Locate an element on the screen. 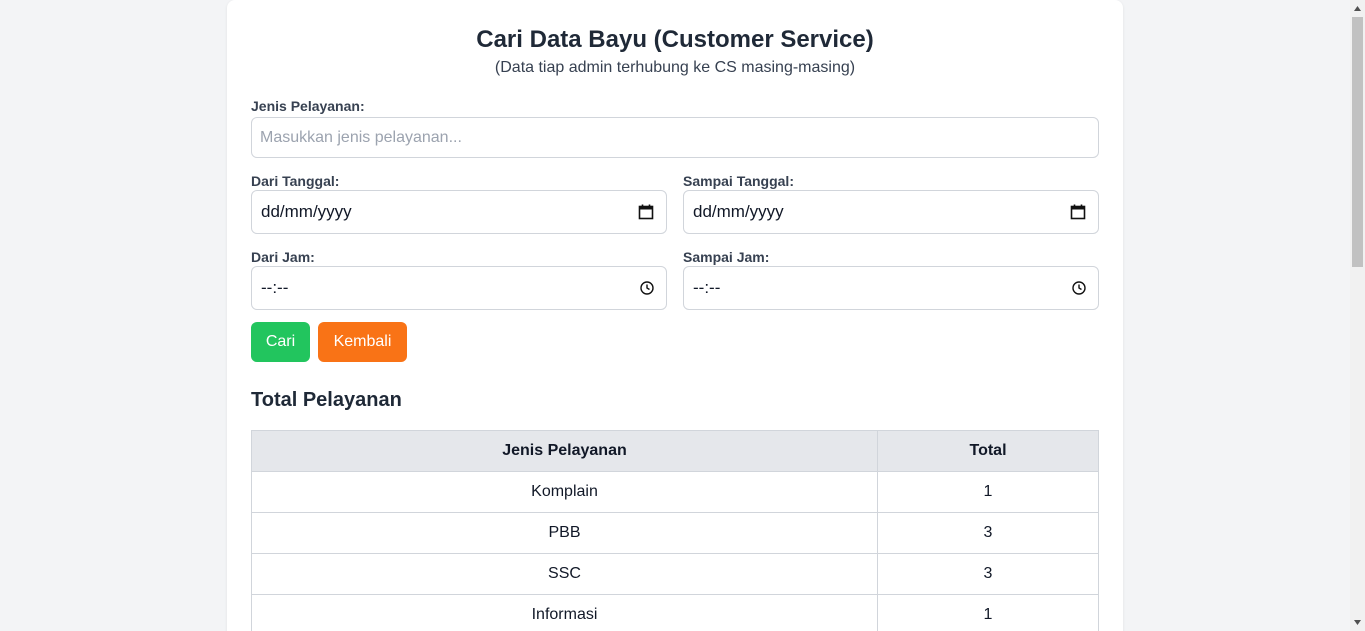 The image size is (1365, 631). scroll-up-arrow-icon is located at coordinates (1357, 8).